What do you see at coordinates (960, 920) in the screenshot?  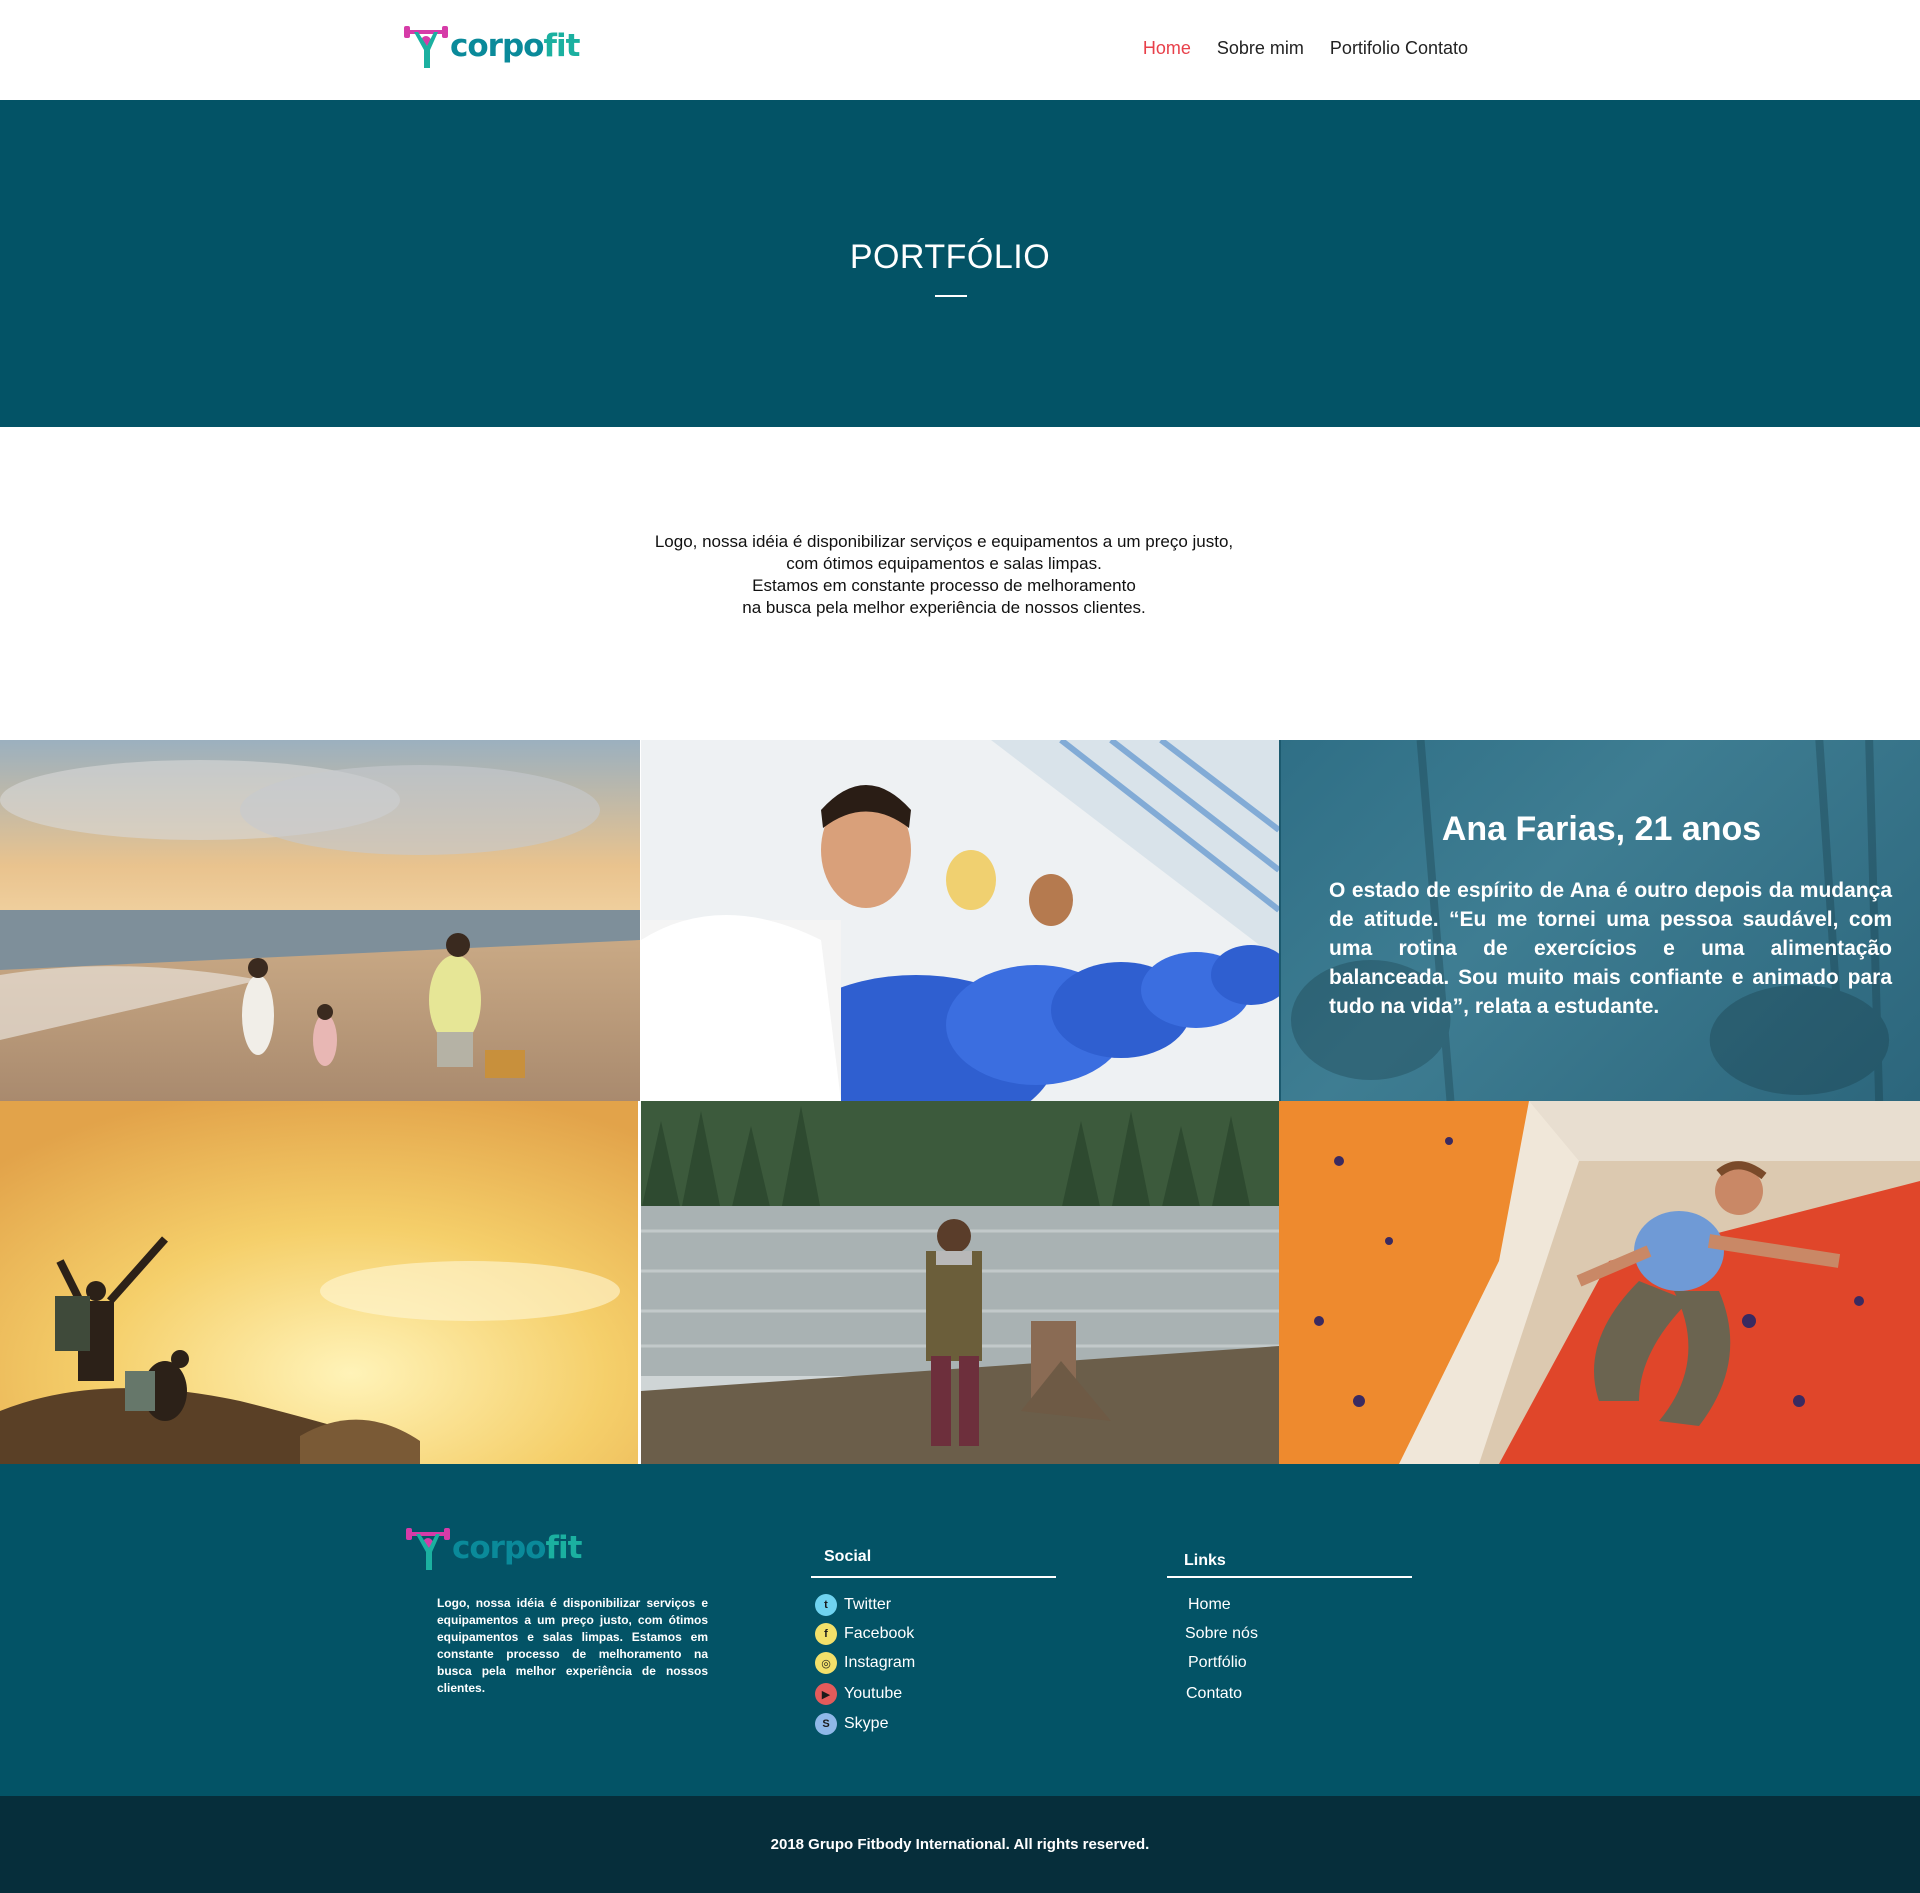 I see `photo-gym-class` at bounding box center [960, 920].